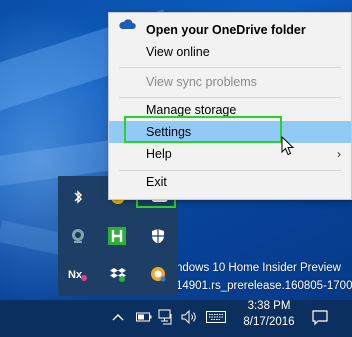 The image size is (352, 337). What do you see at coordinates (216, 317) in the screenshot?
I see `keyboard-icon` at bounding box center [216, 317].